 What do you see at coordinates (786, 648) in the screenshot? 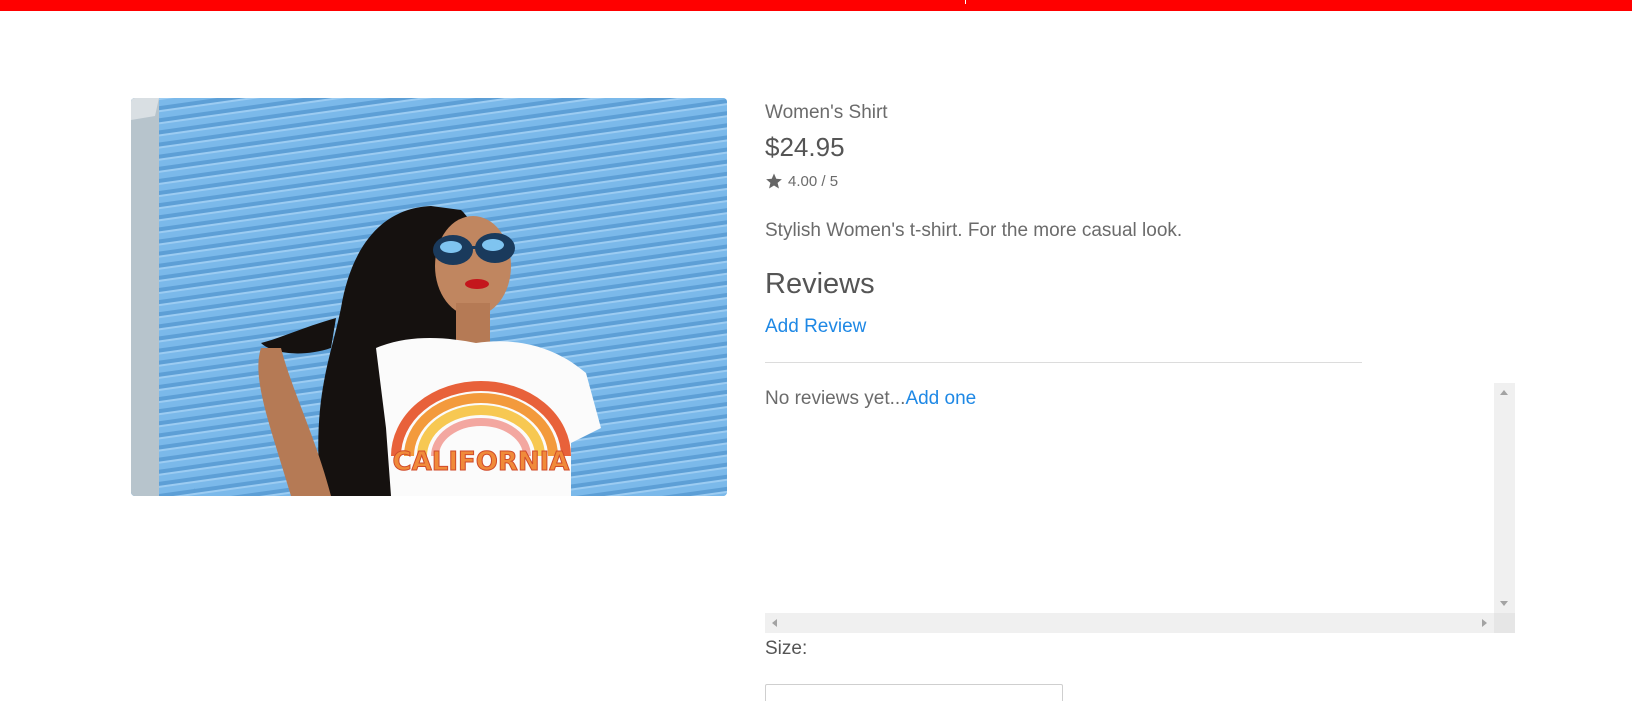
I see `size-label: Size:` at bounding box center [786, 648].